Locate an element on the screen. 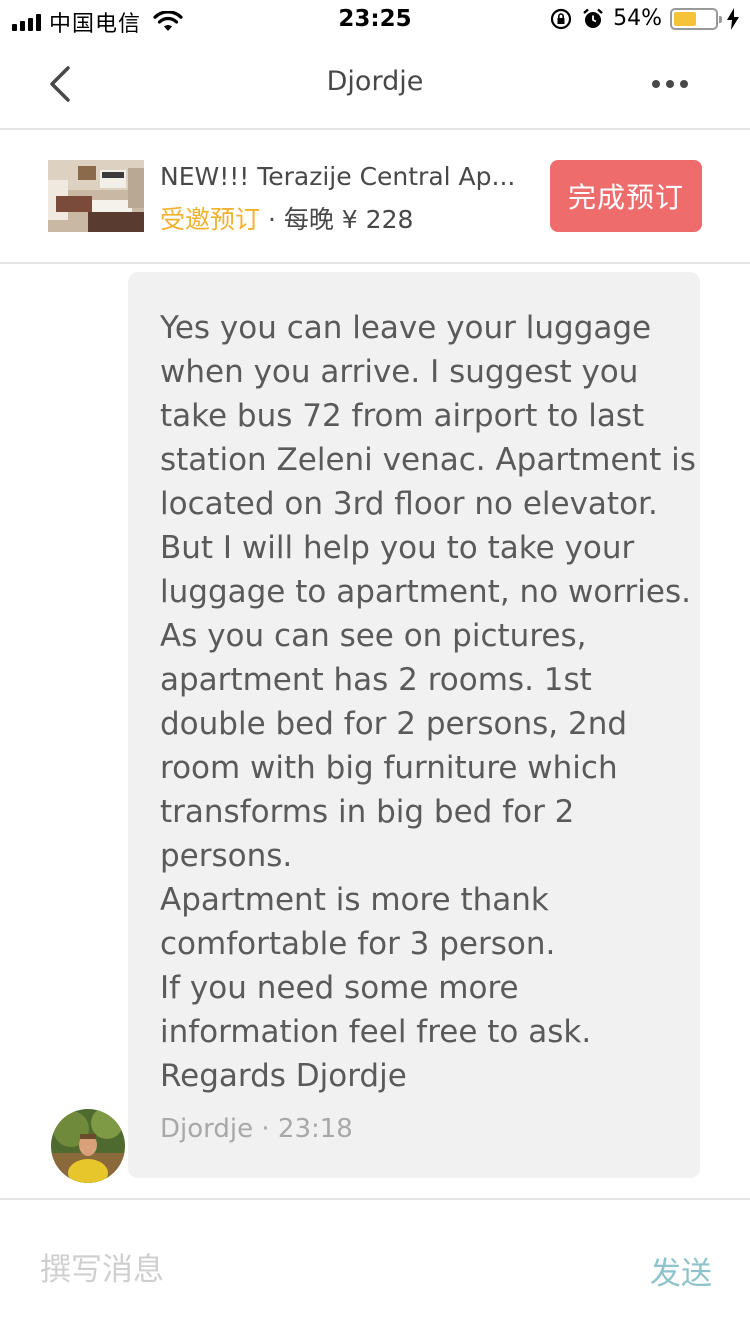  battery-level is located at coordinates (685, 18).